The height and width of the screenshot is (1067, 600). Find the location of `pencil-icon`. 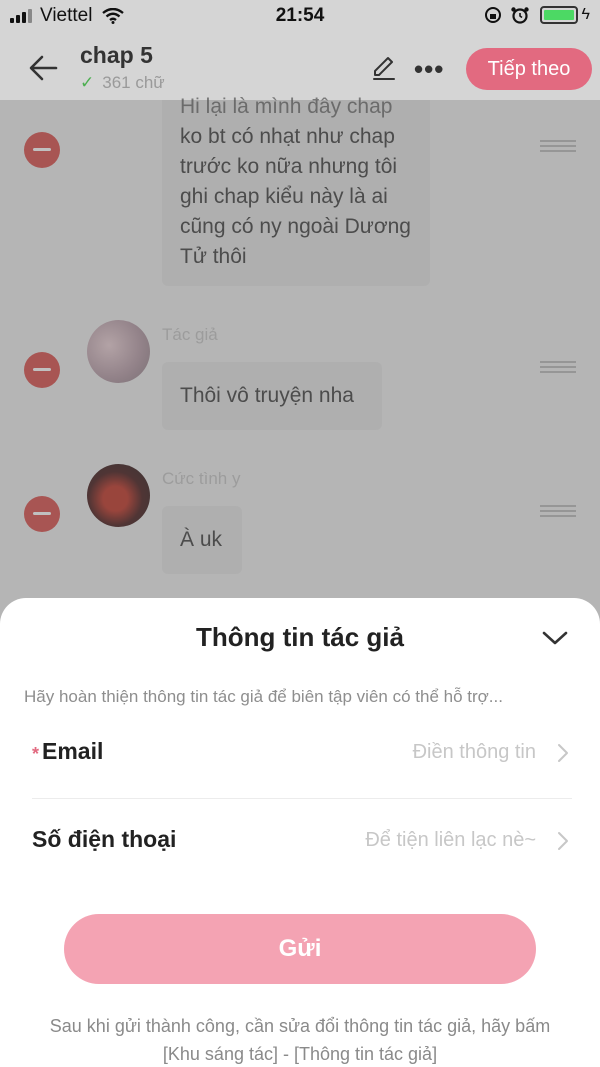

pencil-icon is located at coordinates (384, 68).